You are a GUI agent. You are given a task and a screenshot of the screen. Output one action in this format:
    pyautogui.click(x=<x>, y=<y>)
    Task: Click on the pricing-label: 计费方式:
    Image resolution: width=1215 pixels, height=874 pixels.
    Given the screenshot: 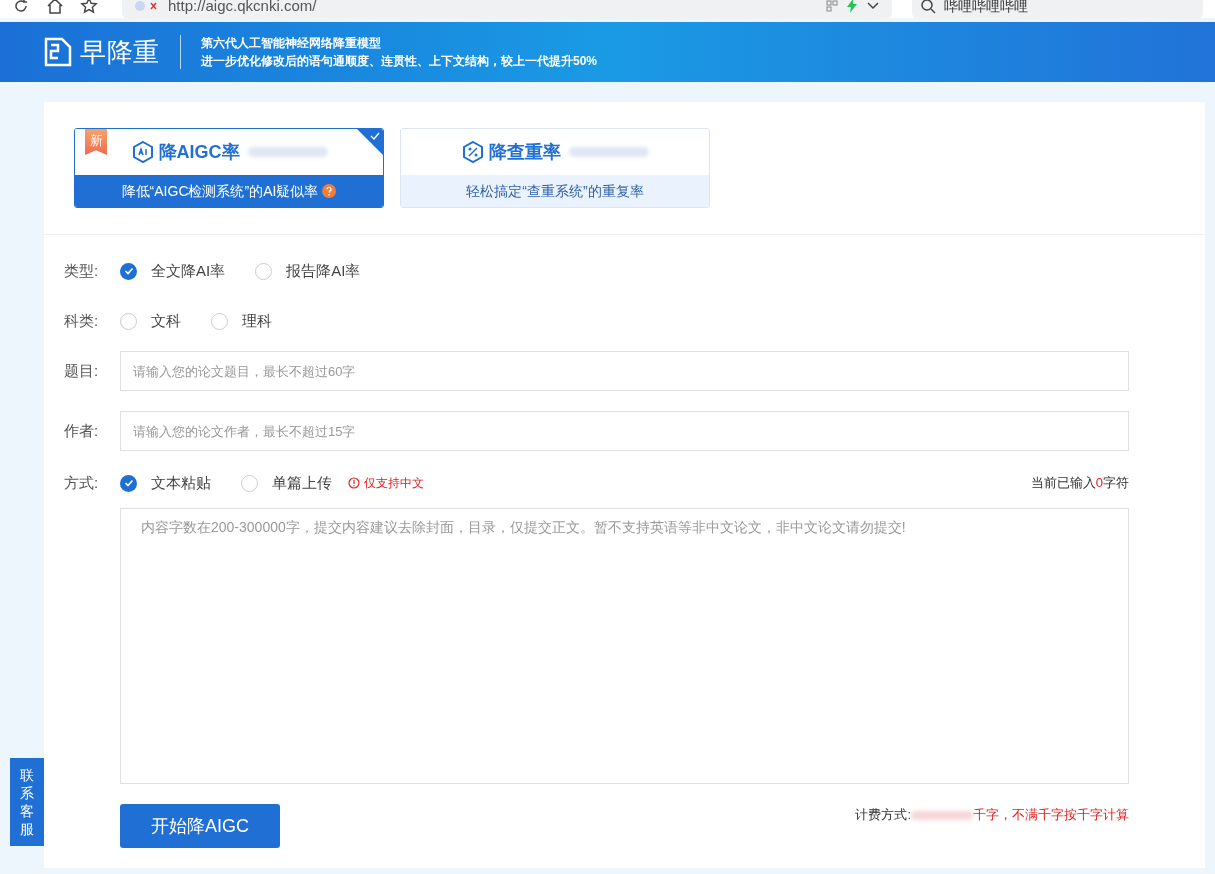 What is the action you would take?
    pyautogui.click(x=883, y=815)
    